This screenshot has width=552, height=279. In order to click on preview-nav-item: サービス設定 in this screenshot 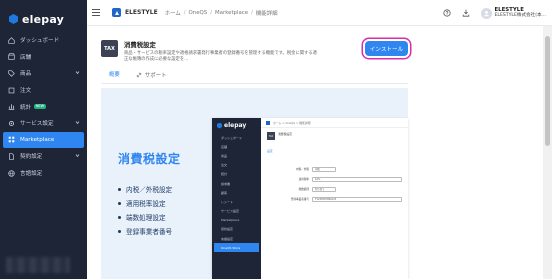, I will do `click(230, 211)`.